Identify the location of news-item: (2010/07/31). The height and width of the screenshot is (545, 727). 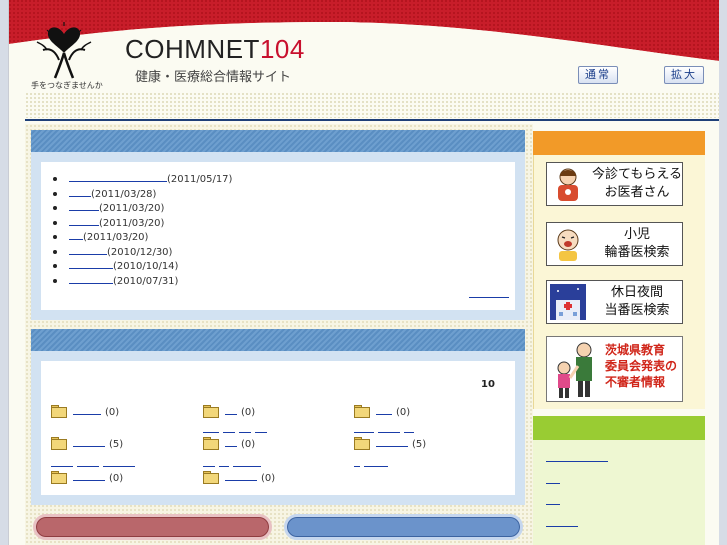
(141, 281).